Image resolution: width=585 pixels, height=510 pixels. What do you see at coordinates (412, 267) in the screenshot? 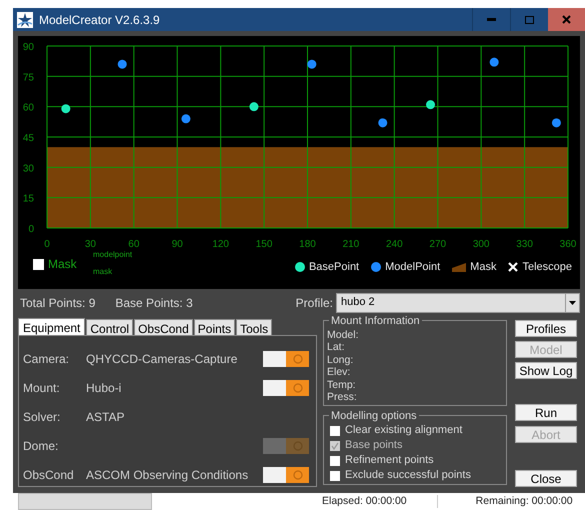
I see `legend-label: ModelPoint` at bounding box center [412, 267].